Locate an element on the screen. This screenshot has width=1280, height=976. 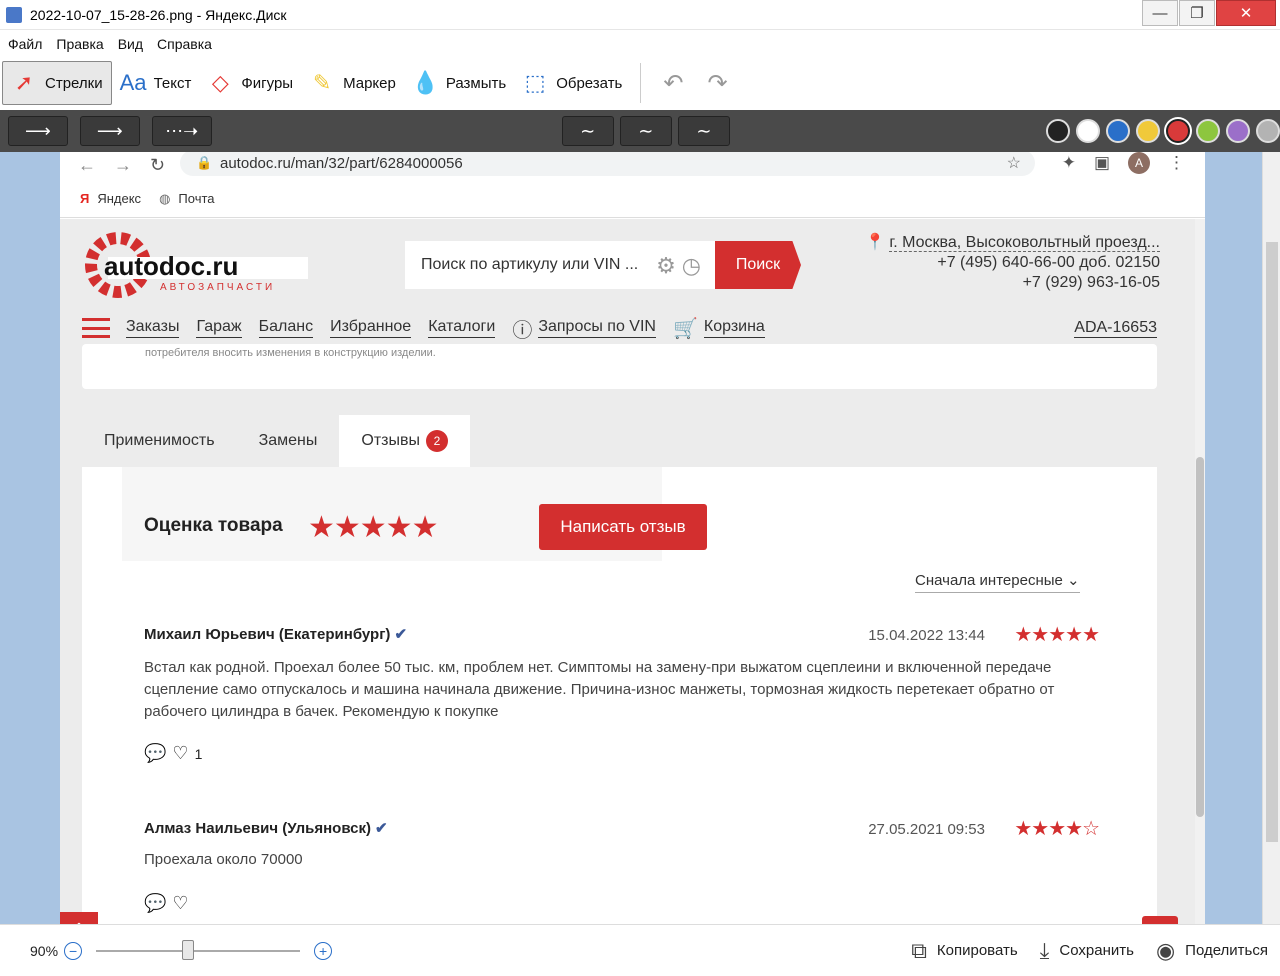
menu-file: Файл is located at coordinates (25, 44).